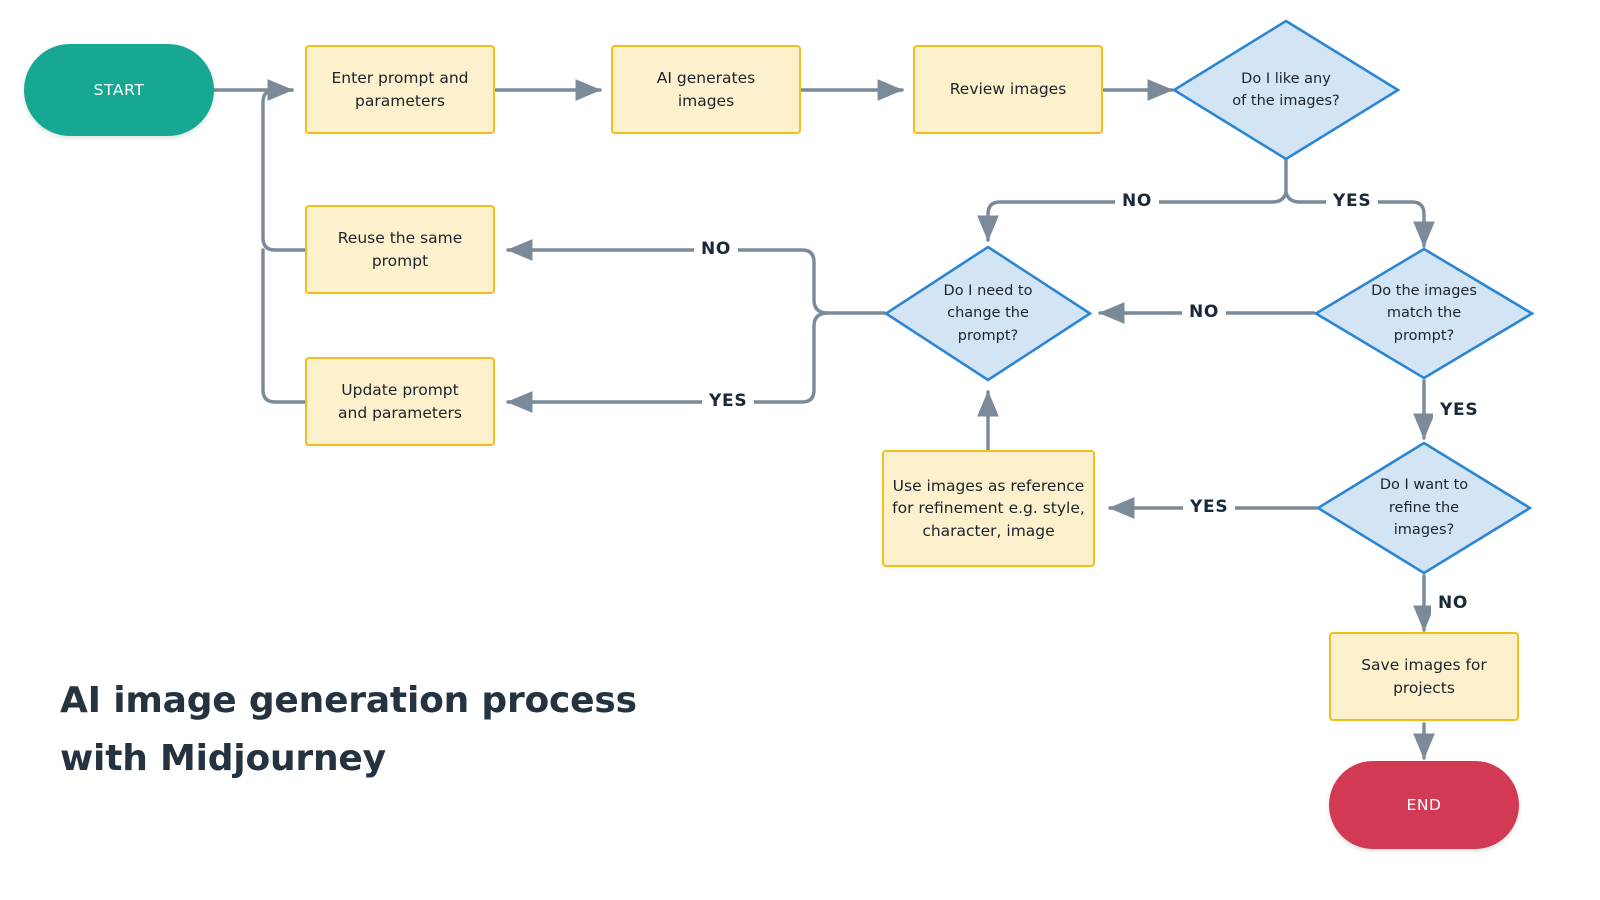  What do you see at coordinates (716, 249) in the screenshot?
I see `edge-label-change-no: NO` at bounding box center [716, 249].